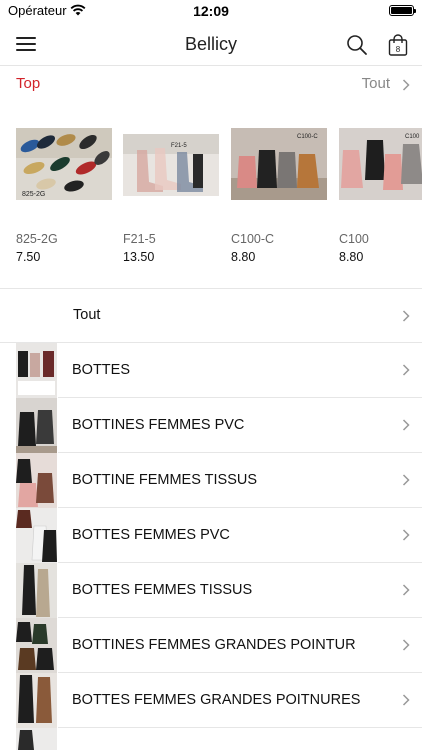 Image resolution: width=422 pixels, height=750 pixels. What do you see at coordinates (158, 425) in the screenshot?
I see `category-label: BOTTINES FEMMES PVC` at bounding box center [158, 425].